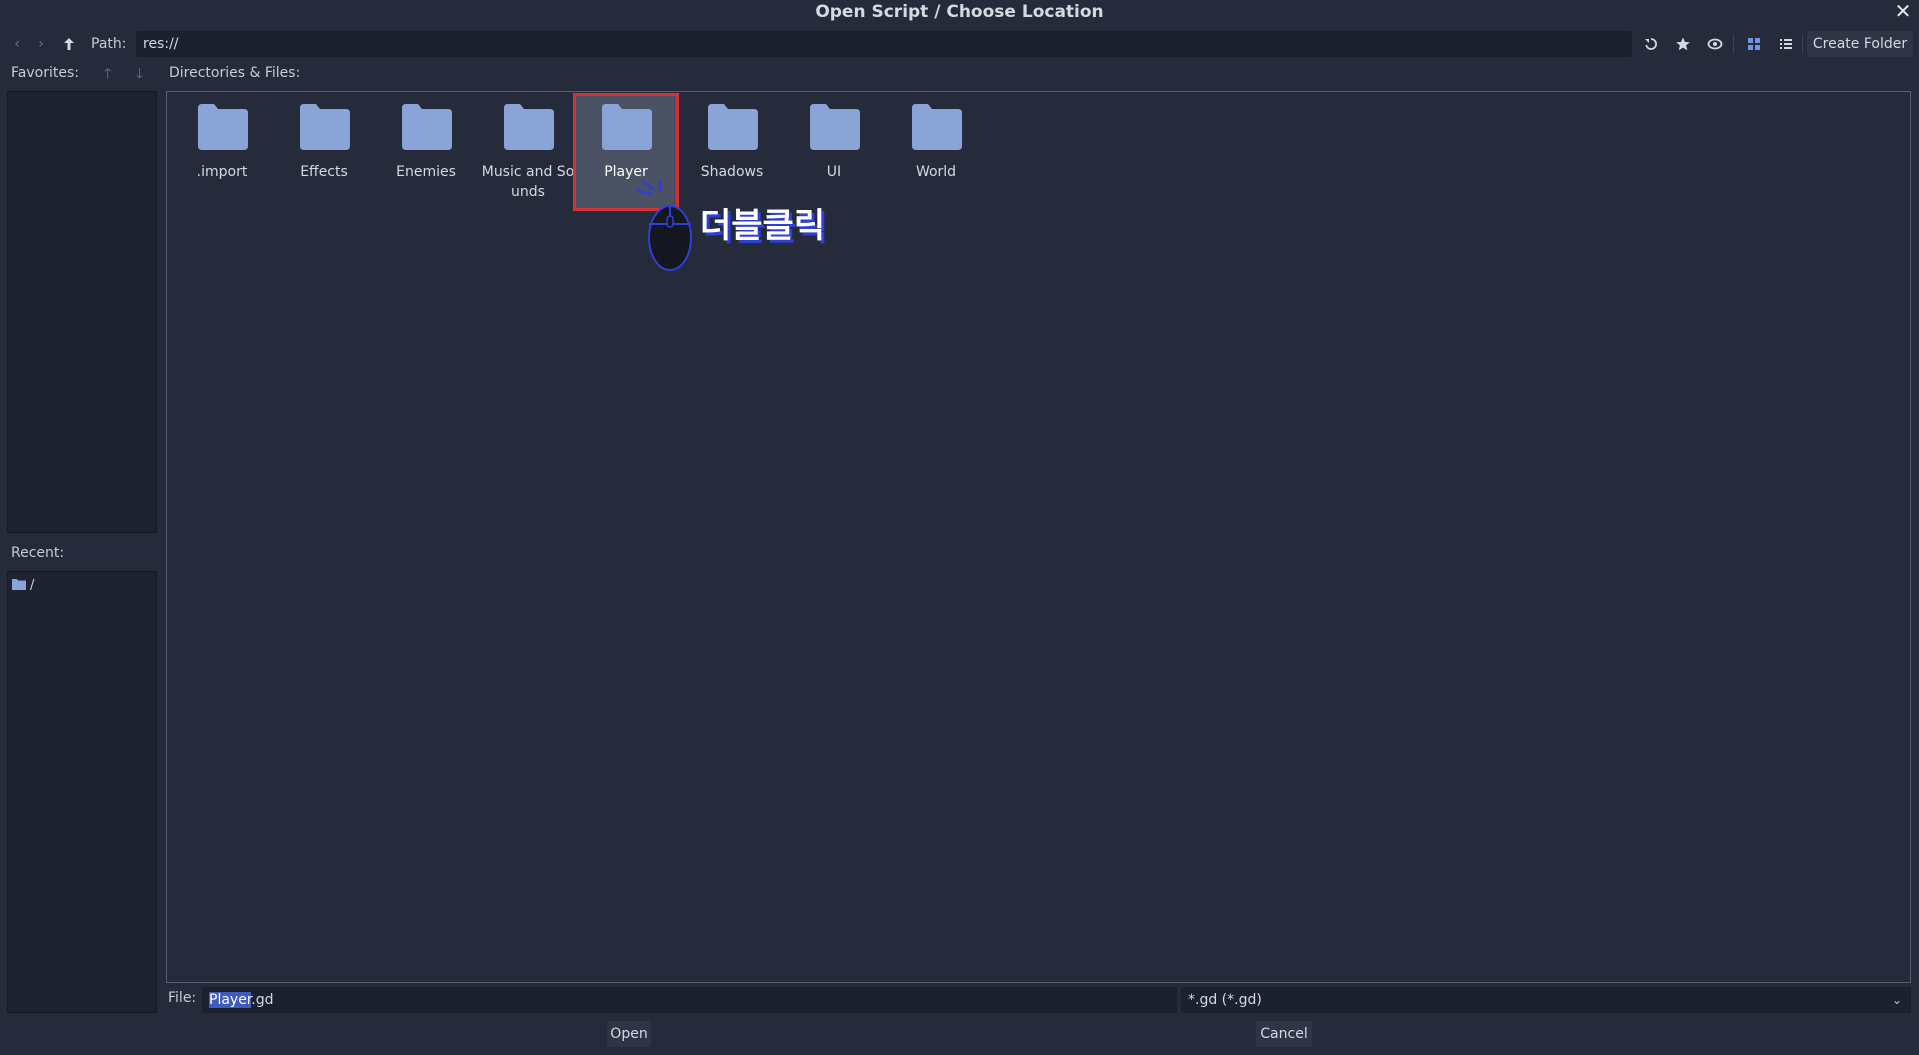 The height and width of the screenshot is (1055, 1919). What do you see at coordinates (32, 585) in the screenshot?
I see `recent-item-label: /` at bounding box center [32, 585].